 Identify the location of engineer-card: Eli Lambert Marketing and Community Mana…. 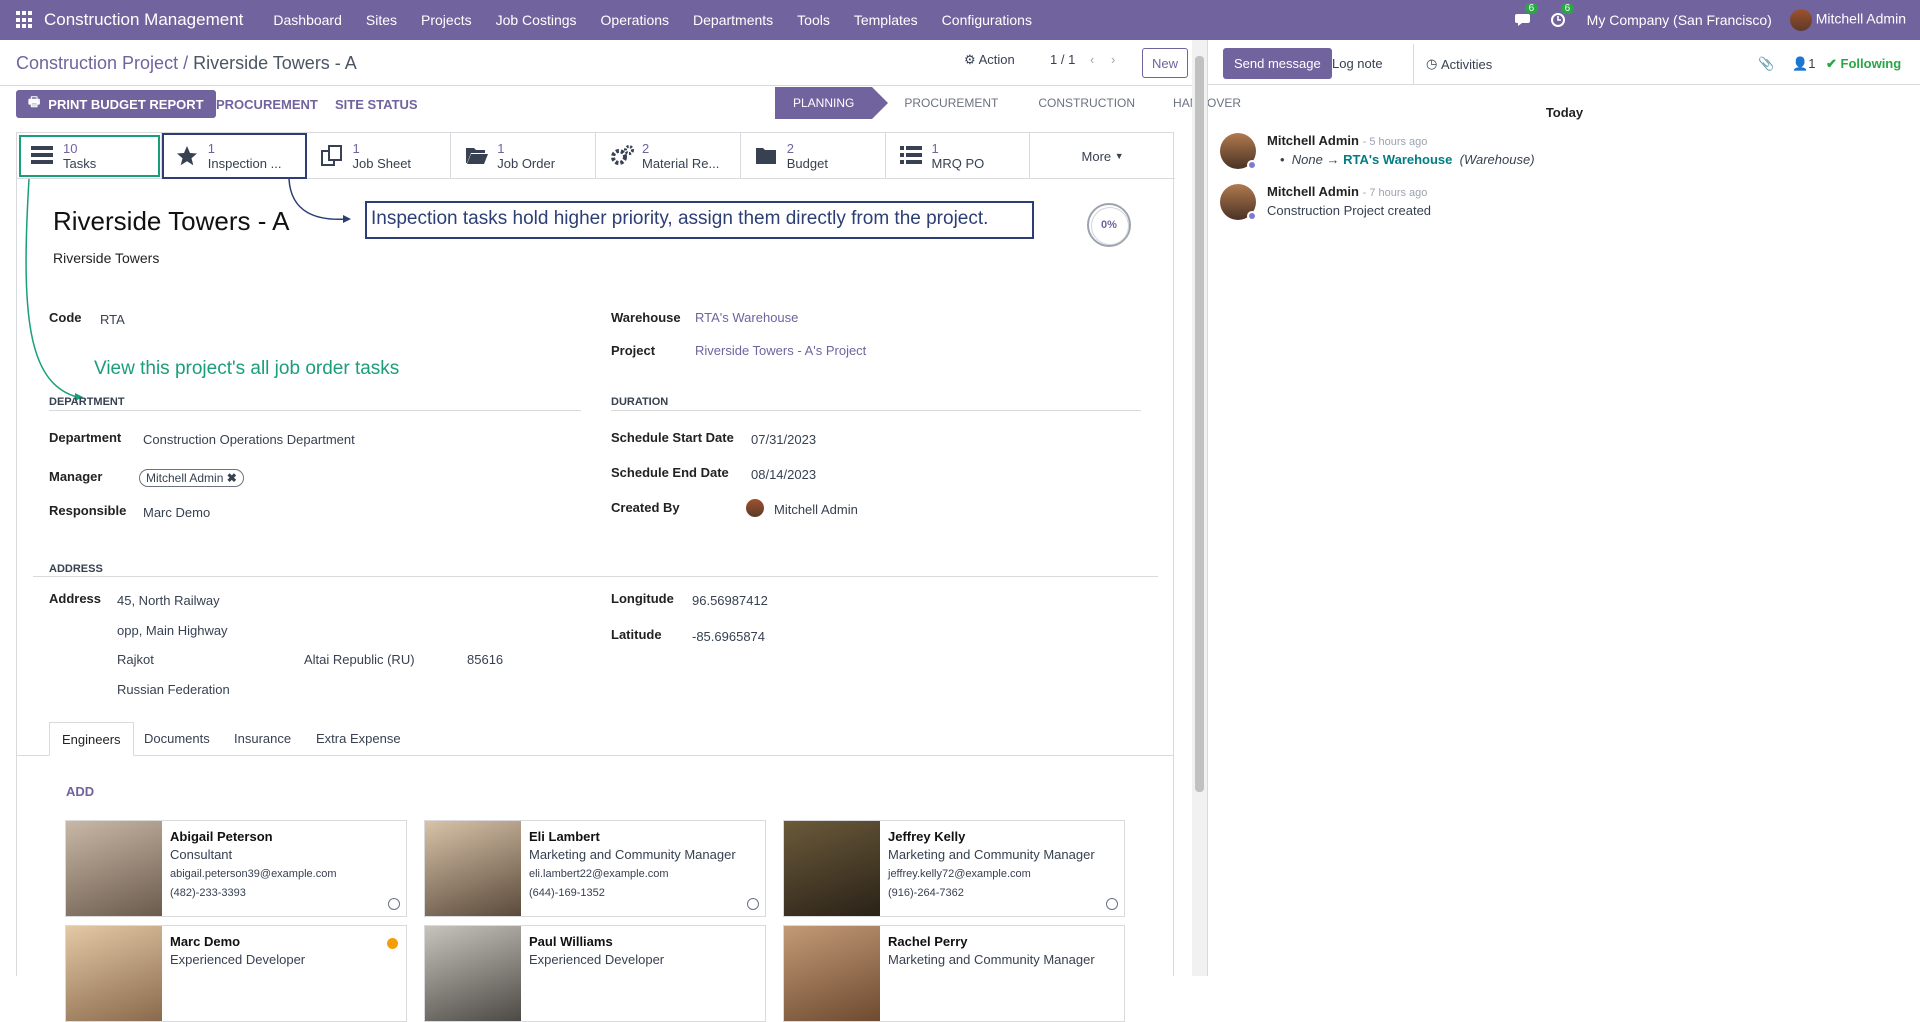
(595, 868).